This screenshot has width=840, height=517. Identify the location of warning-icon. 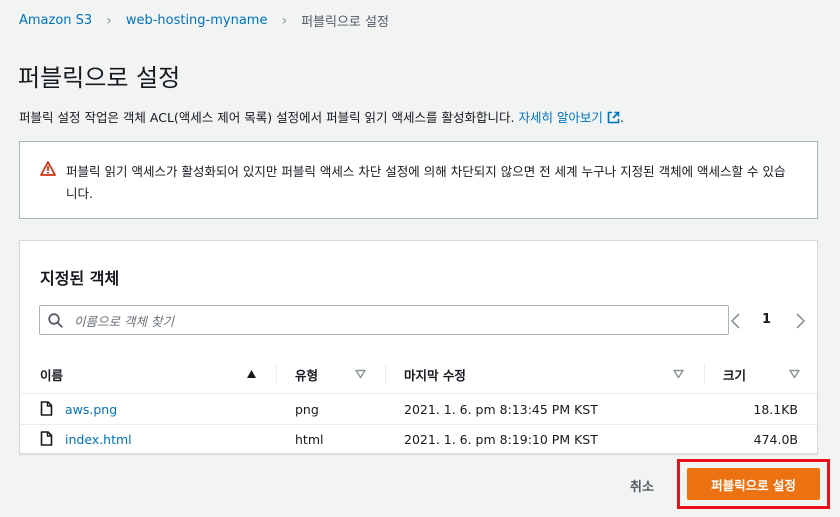
(48, 168).